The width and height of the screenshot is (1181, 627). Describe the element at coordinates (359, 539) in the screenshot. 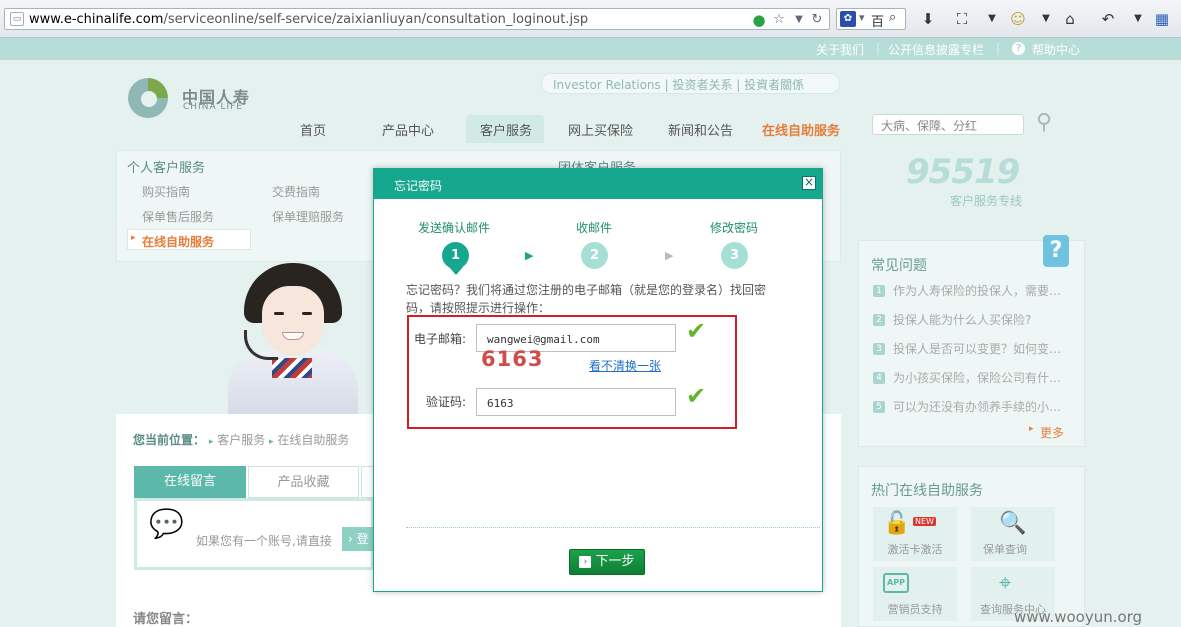

I see `login-button: › 登` at that location.